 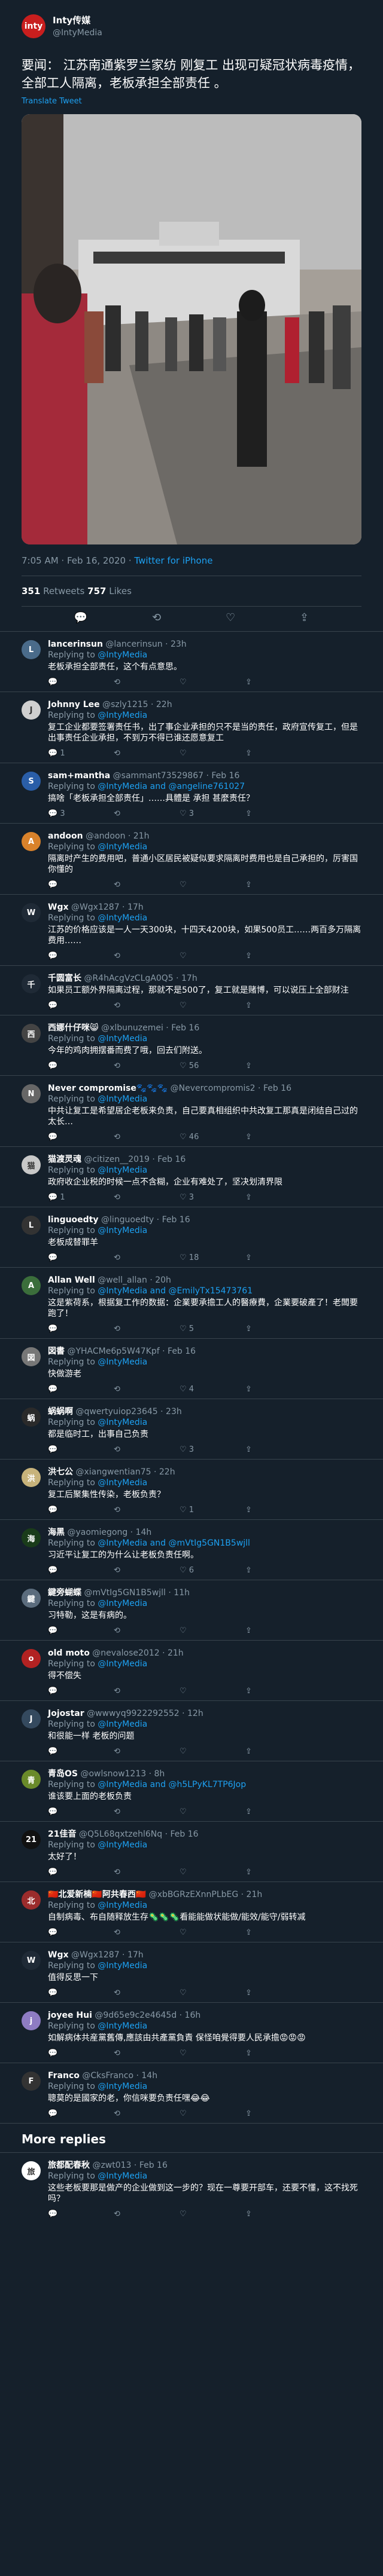 I want to click on reply-handle: @sammant73529867 · Feb 16, so click(x=176, y=776).